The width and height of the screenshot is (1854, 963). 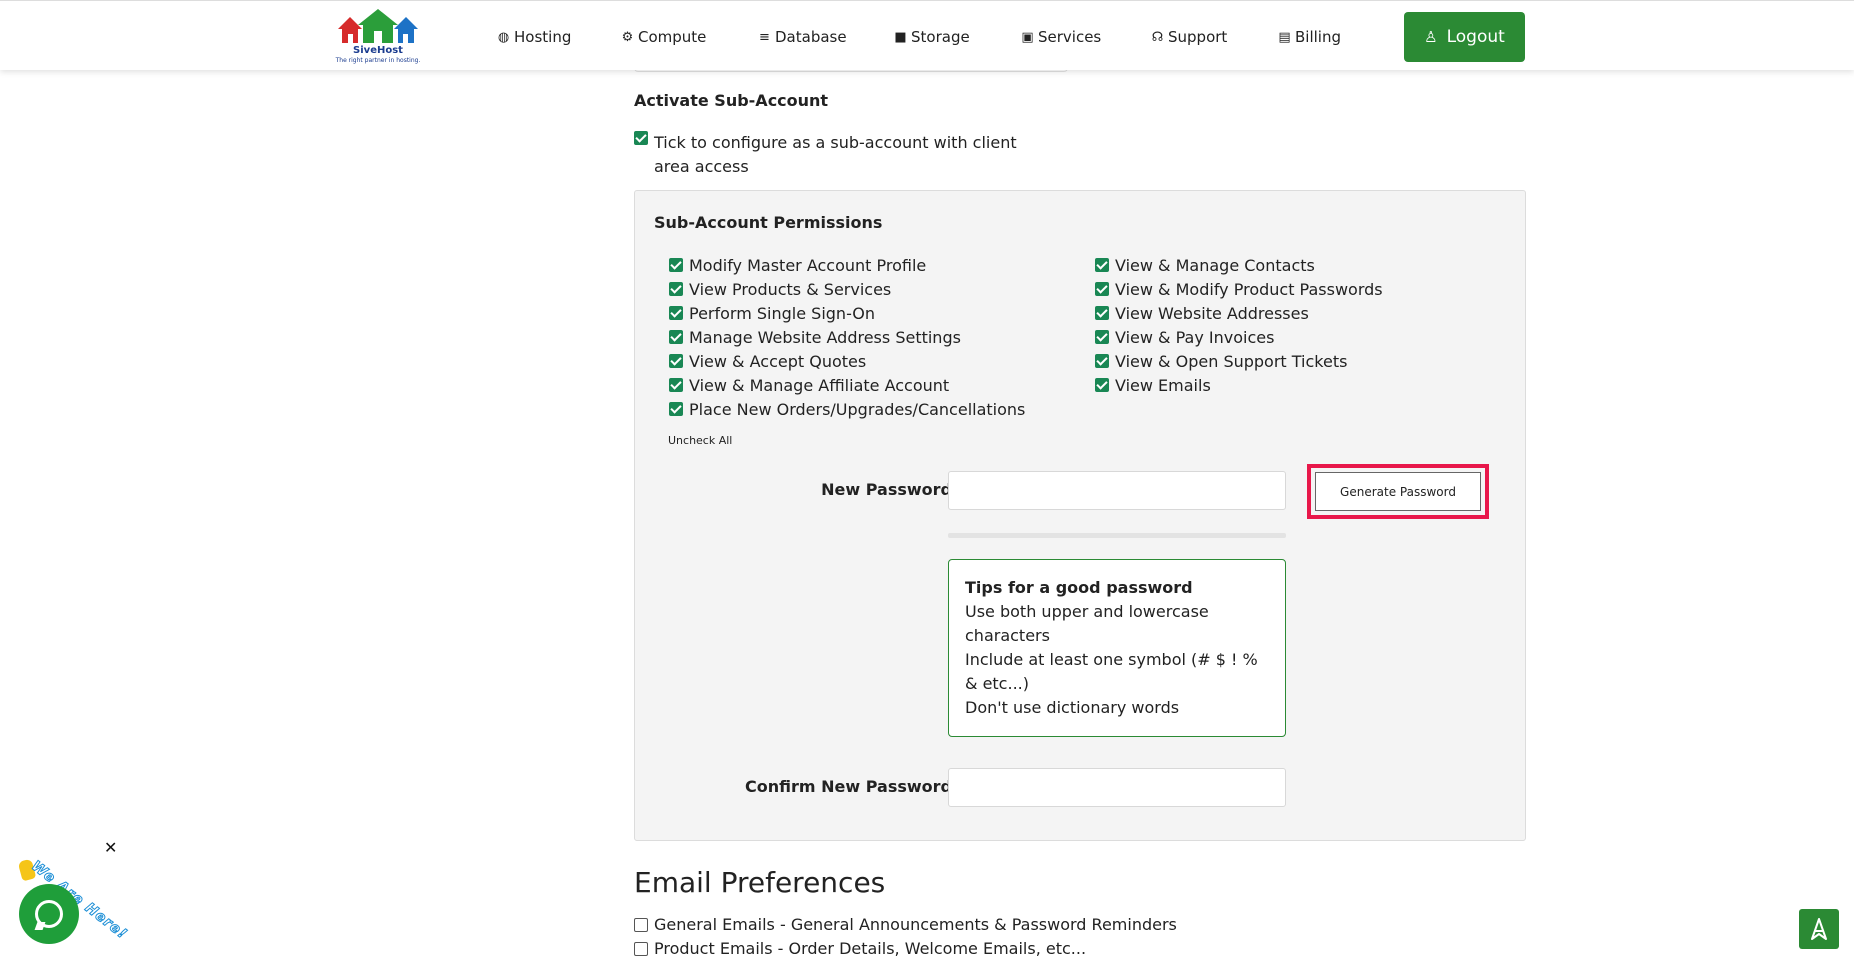 I want to click on permission-label: Manage Website Address Settings, so click(x=825, y=337).